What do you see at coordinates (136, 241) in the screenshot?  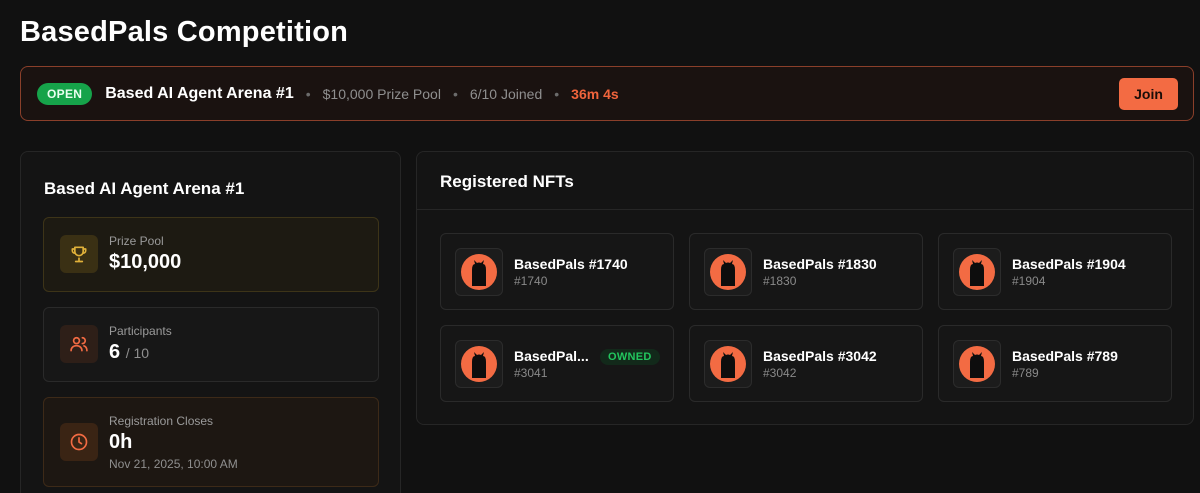 I see `prize-pool-label: Prize Pool` at bounding box center [136, 241].